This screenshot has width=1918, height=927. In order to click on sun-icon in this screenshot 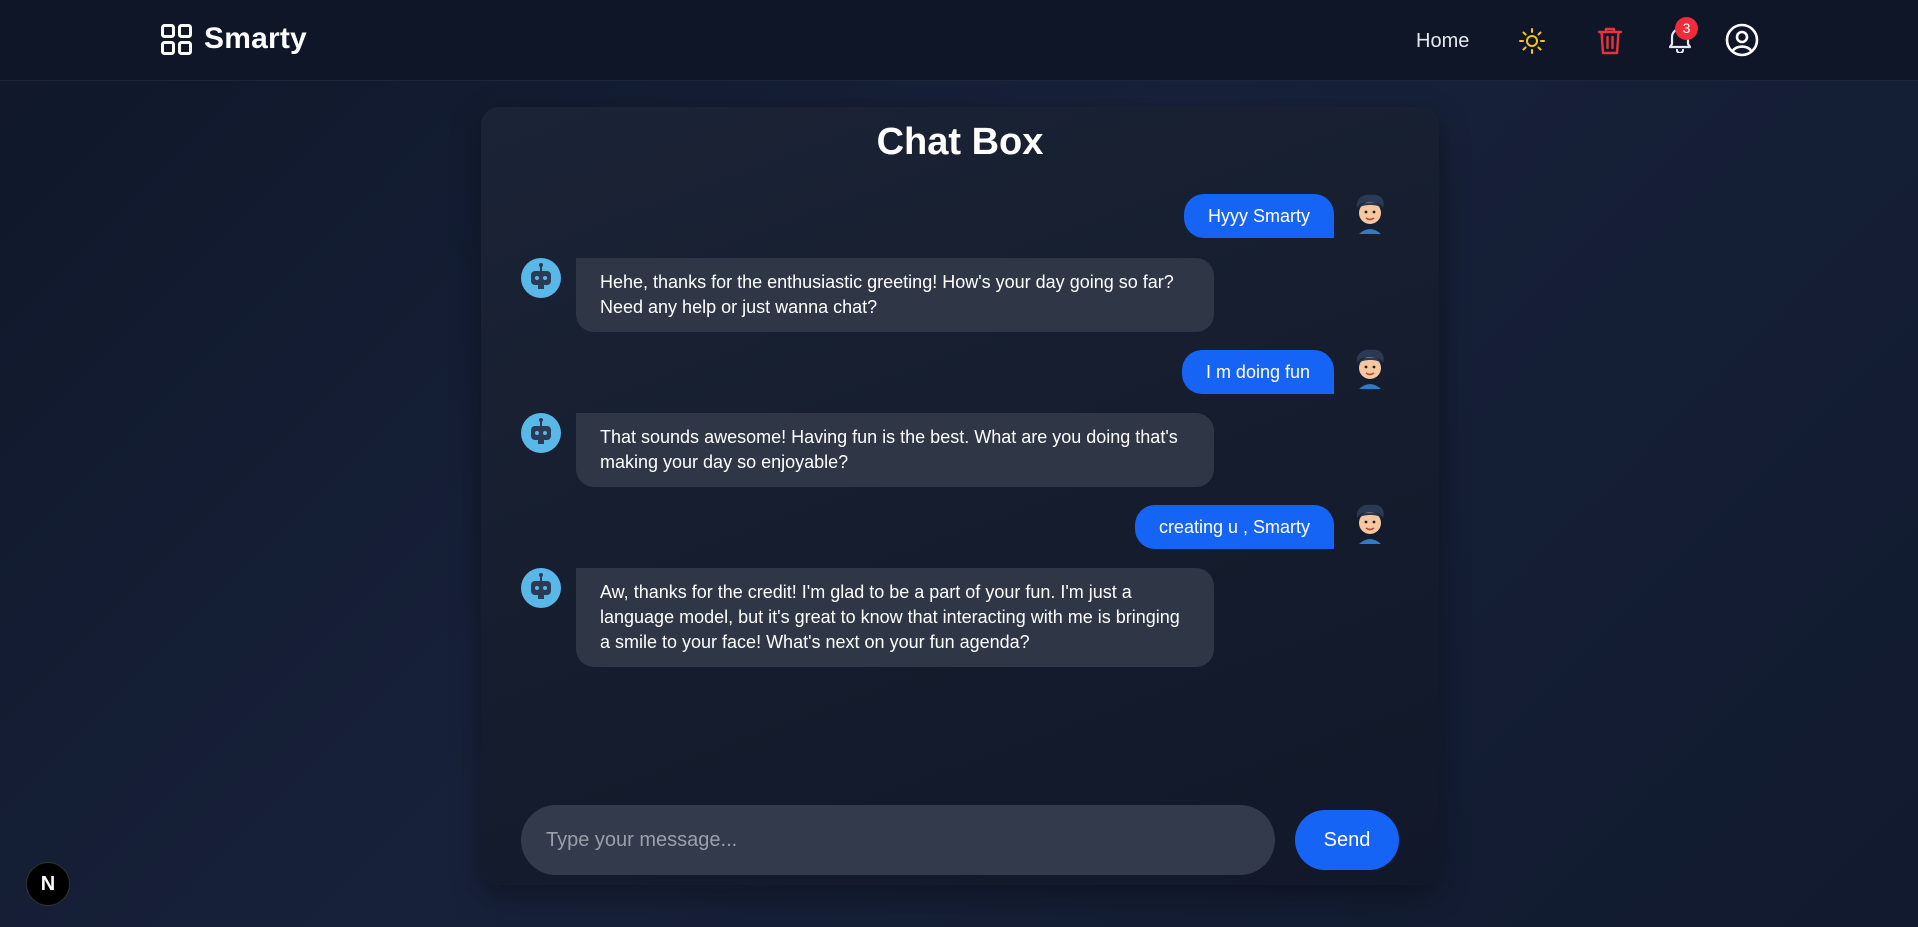, I will do `click(1532, 41)`.